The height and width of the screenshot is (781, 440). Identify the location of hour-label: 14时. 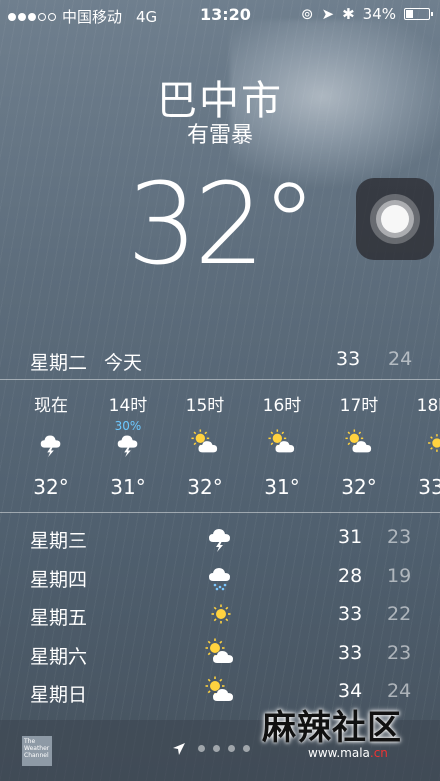
(128, 406).